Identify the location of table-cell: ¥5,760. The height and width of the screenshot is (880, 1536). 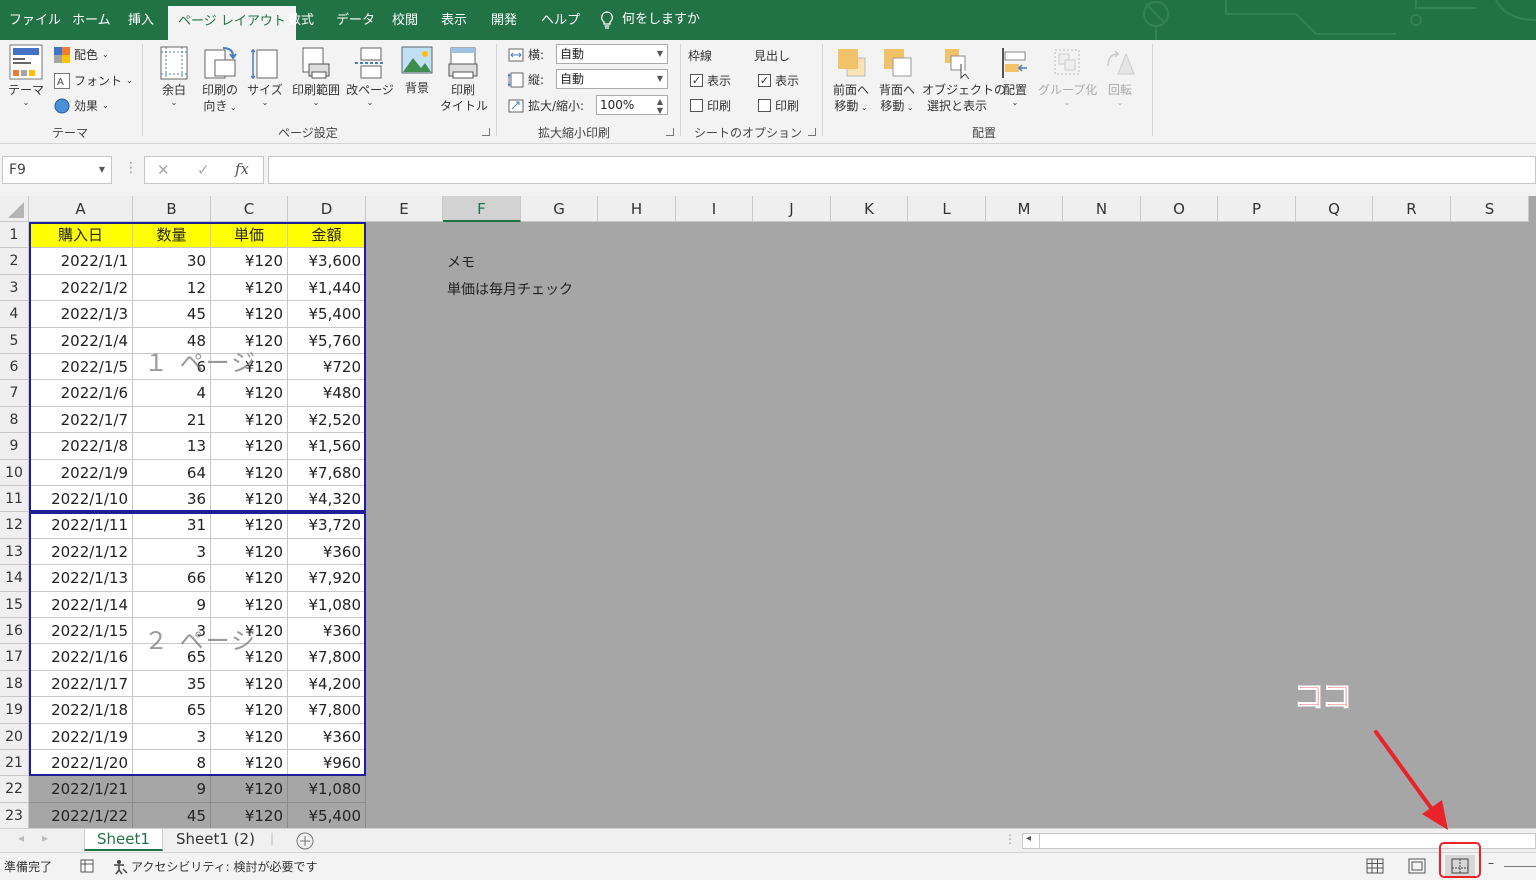
(327, 340).